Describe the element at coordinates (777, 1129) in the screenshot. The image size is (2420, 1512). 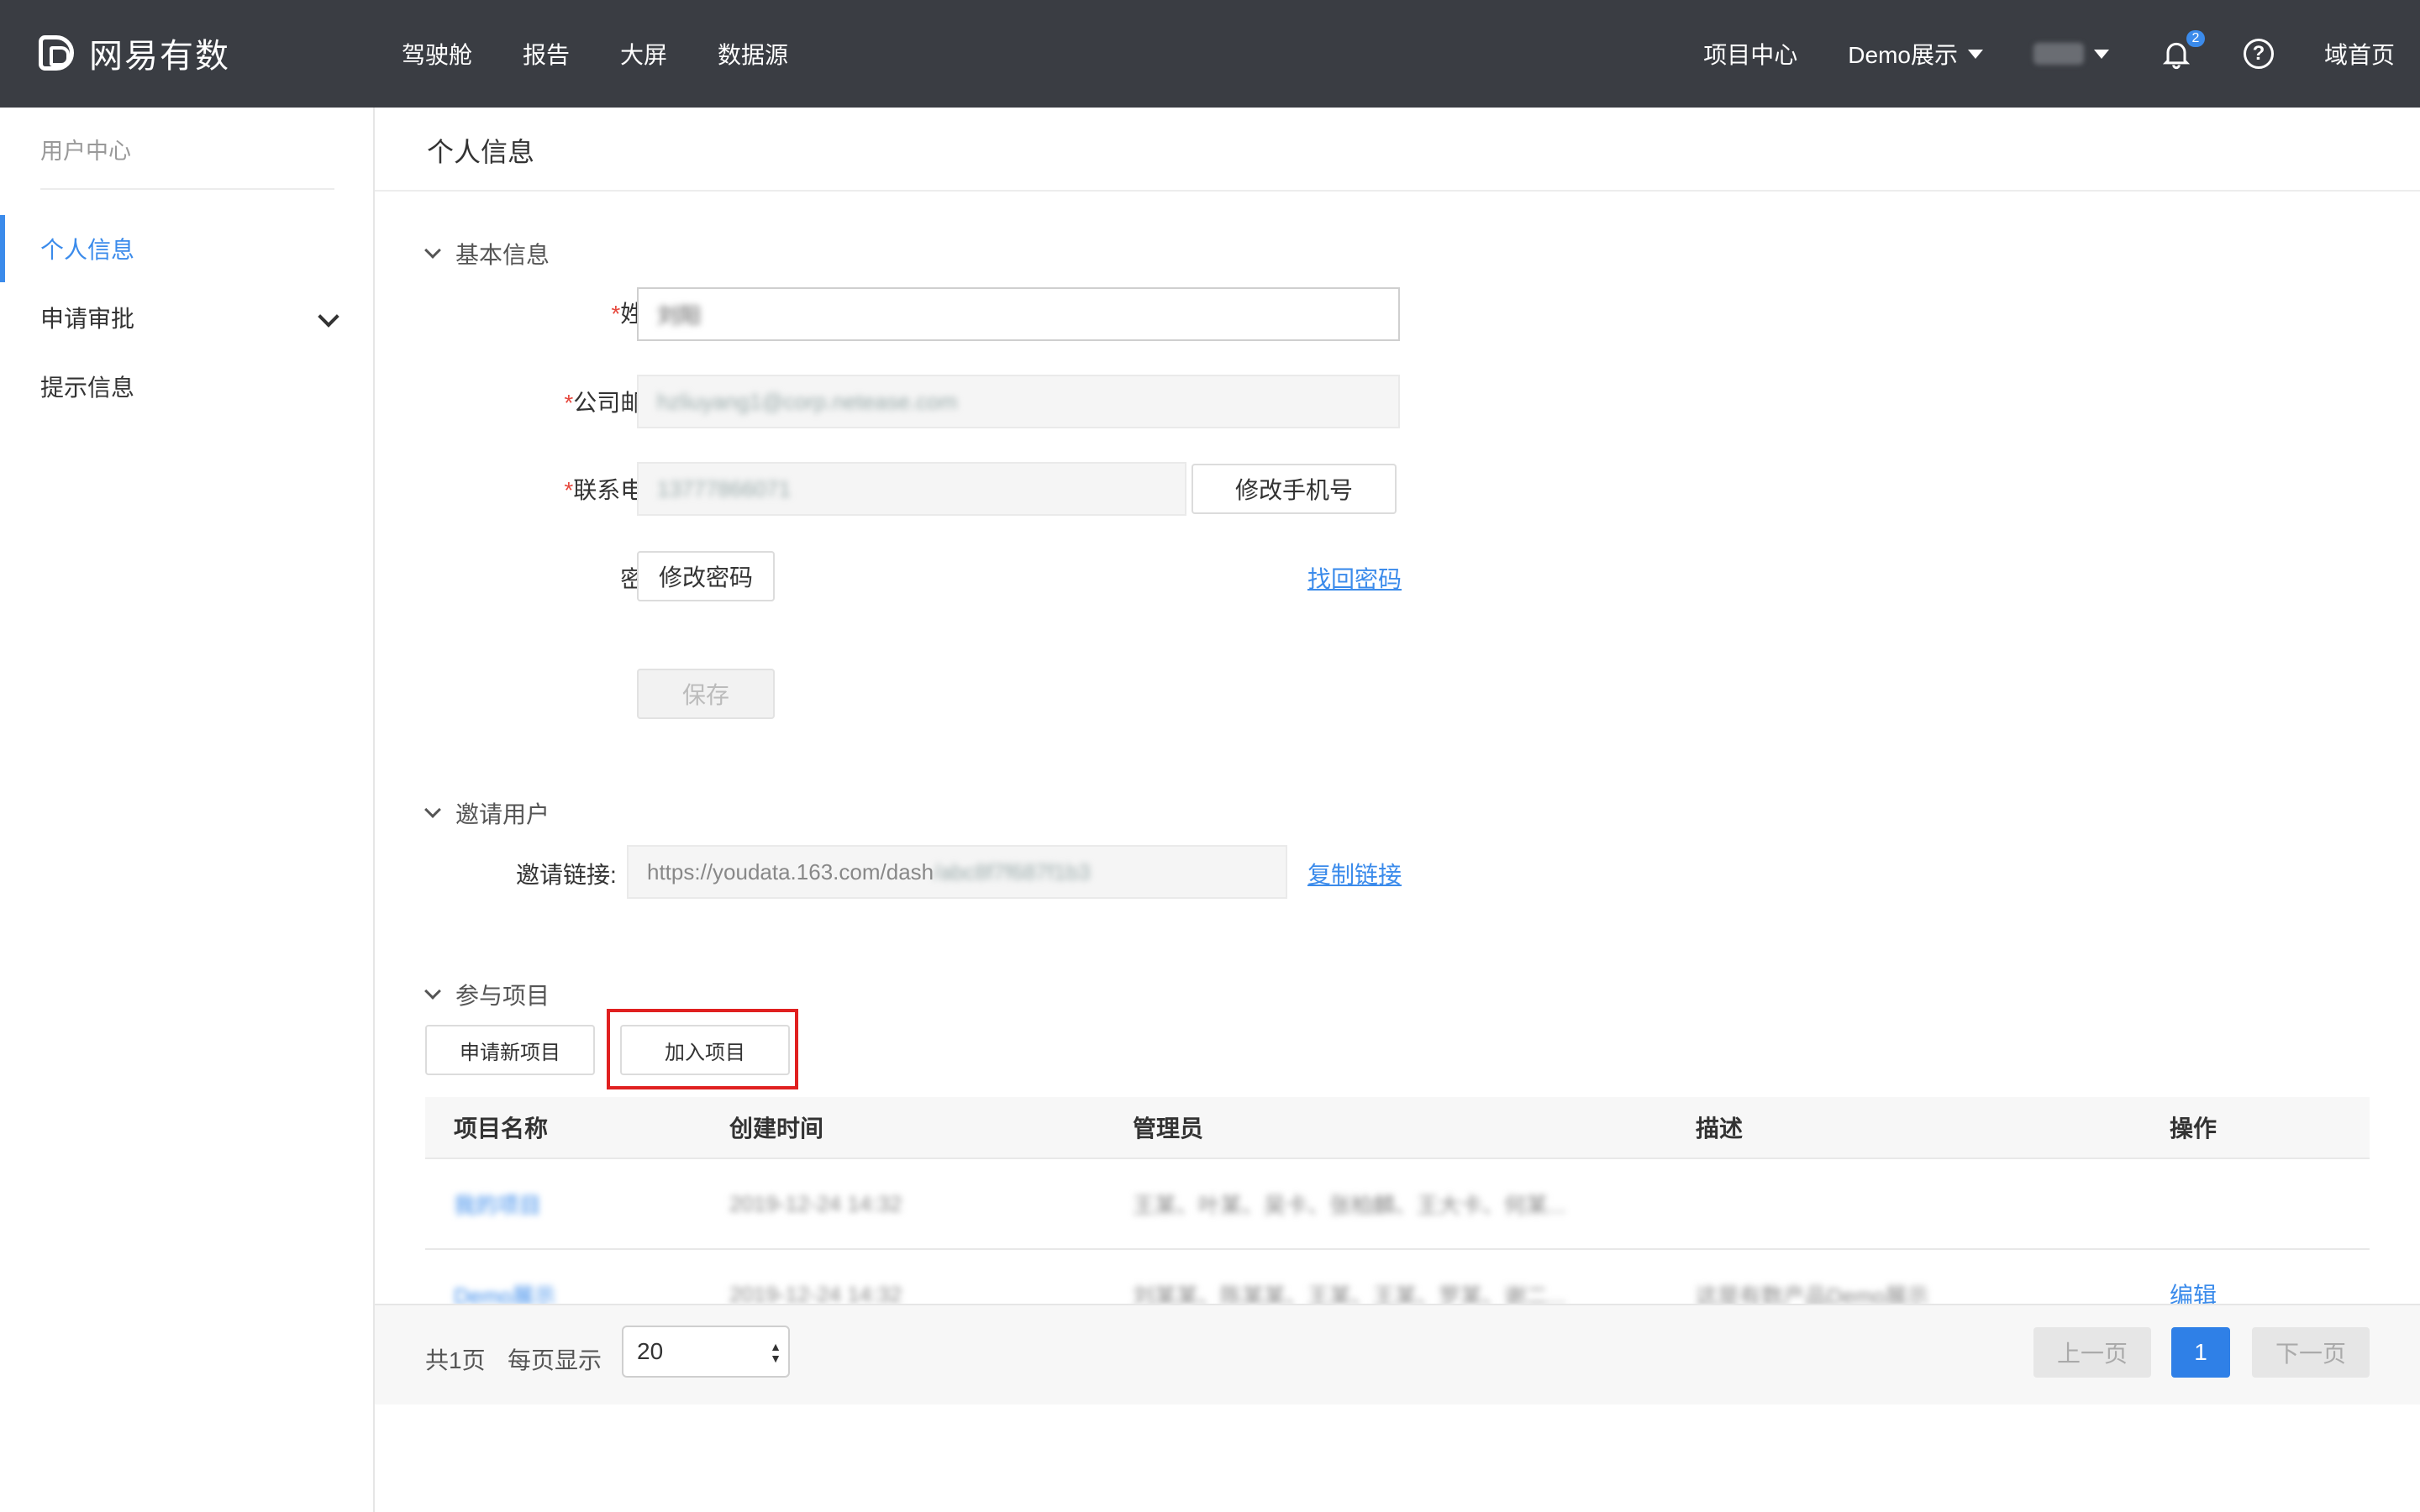
I see `column-header: 创建时间` at that location.